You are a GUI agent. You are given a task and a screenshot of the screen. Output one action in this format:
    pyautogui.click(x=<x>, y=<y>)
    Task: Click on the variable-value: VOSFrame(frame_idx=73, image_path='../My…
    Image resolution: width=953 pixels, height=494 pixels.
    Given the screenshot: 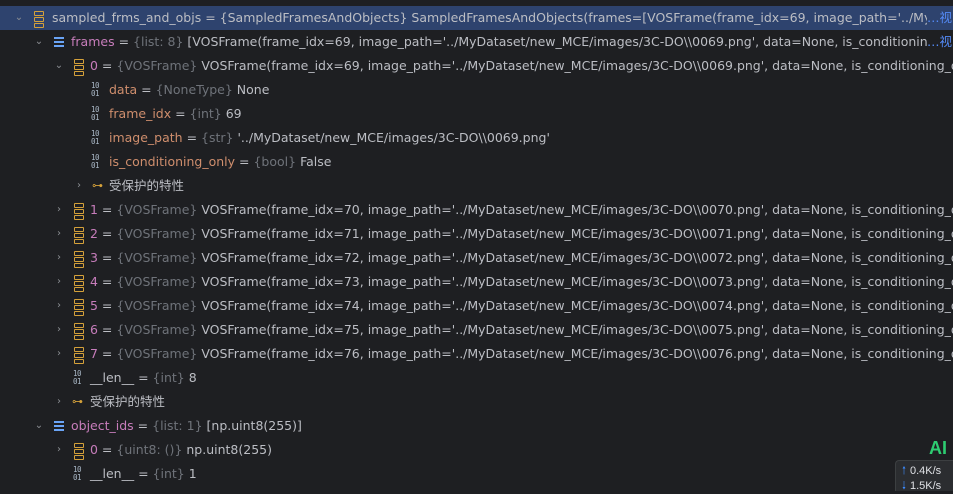 What is the action you would take?
    pyautogui.click(x=577, y=281)
    